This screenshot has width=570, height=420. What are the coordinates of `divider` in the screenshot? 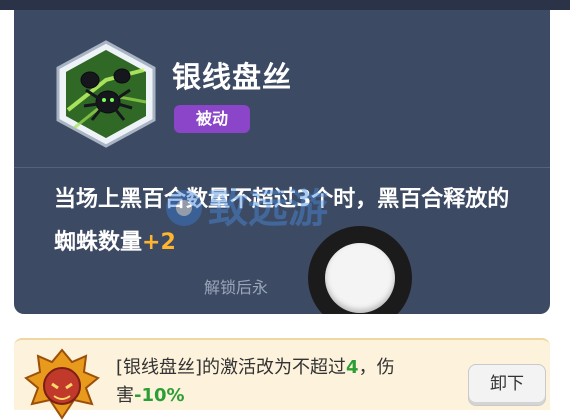 It's located at (282, 167).